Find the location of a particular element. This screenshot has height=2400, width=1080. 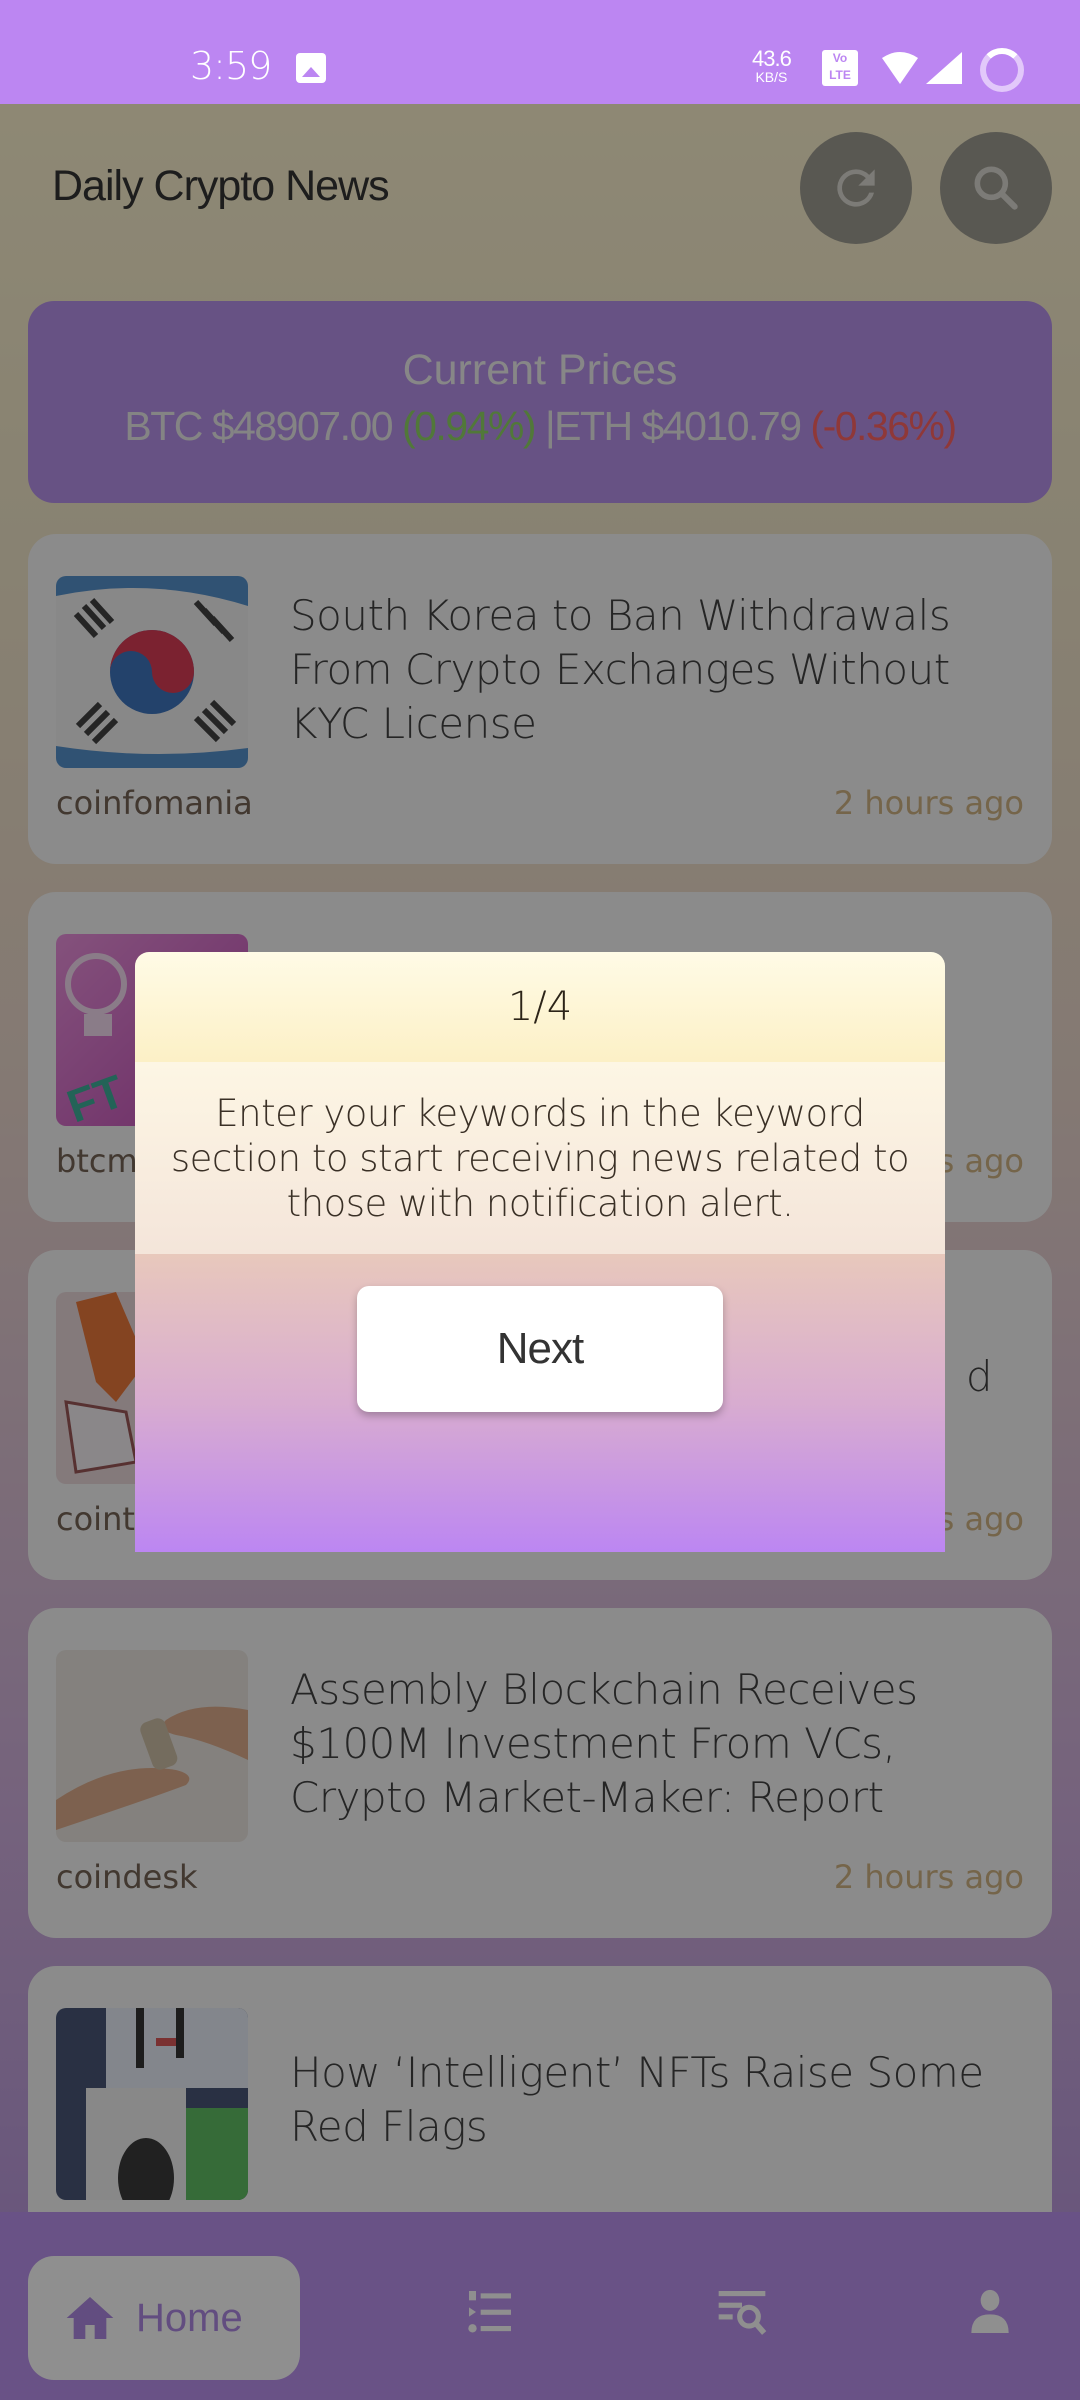

next-button: Next is located at coordinates (540, 1349).